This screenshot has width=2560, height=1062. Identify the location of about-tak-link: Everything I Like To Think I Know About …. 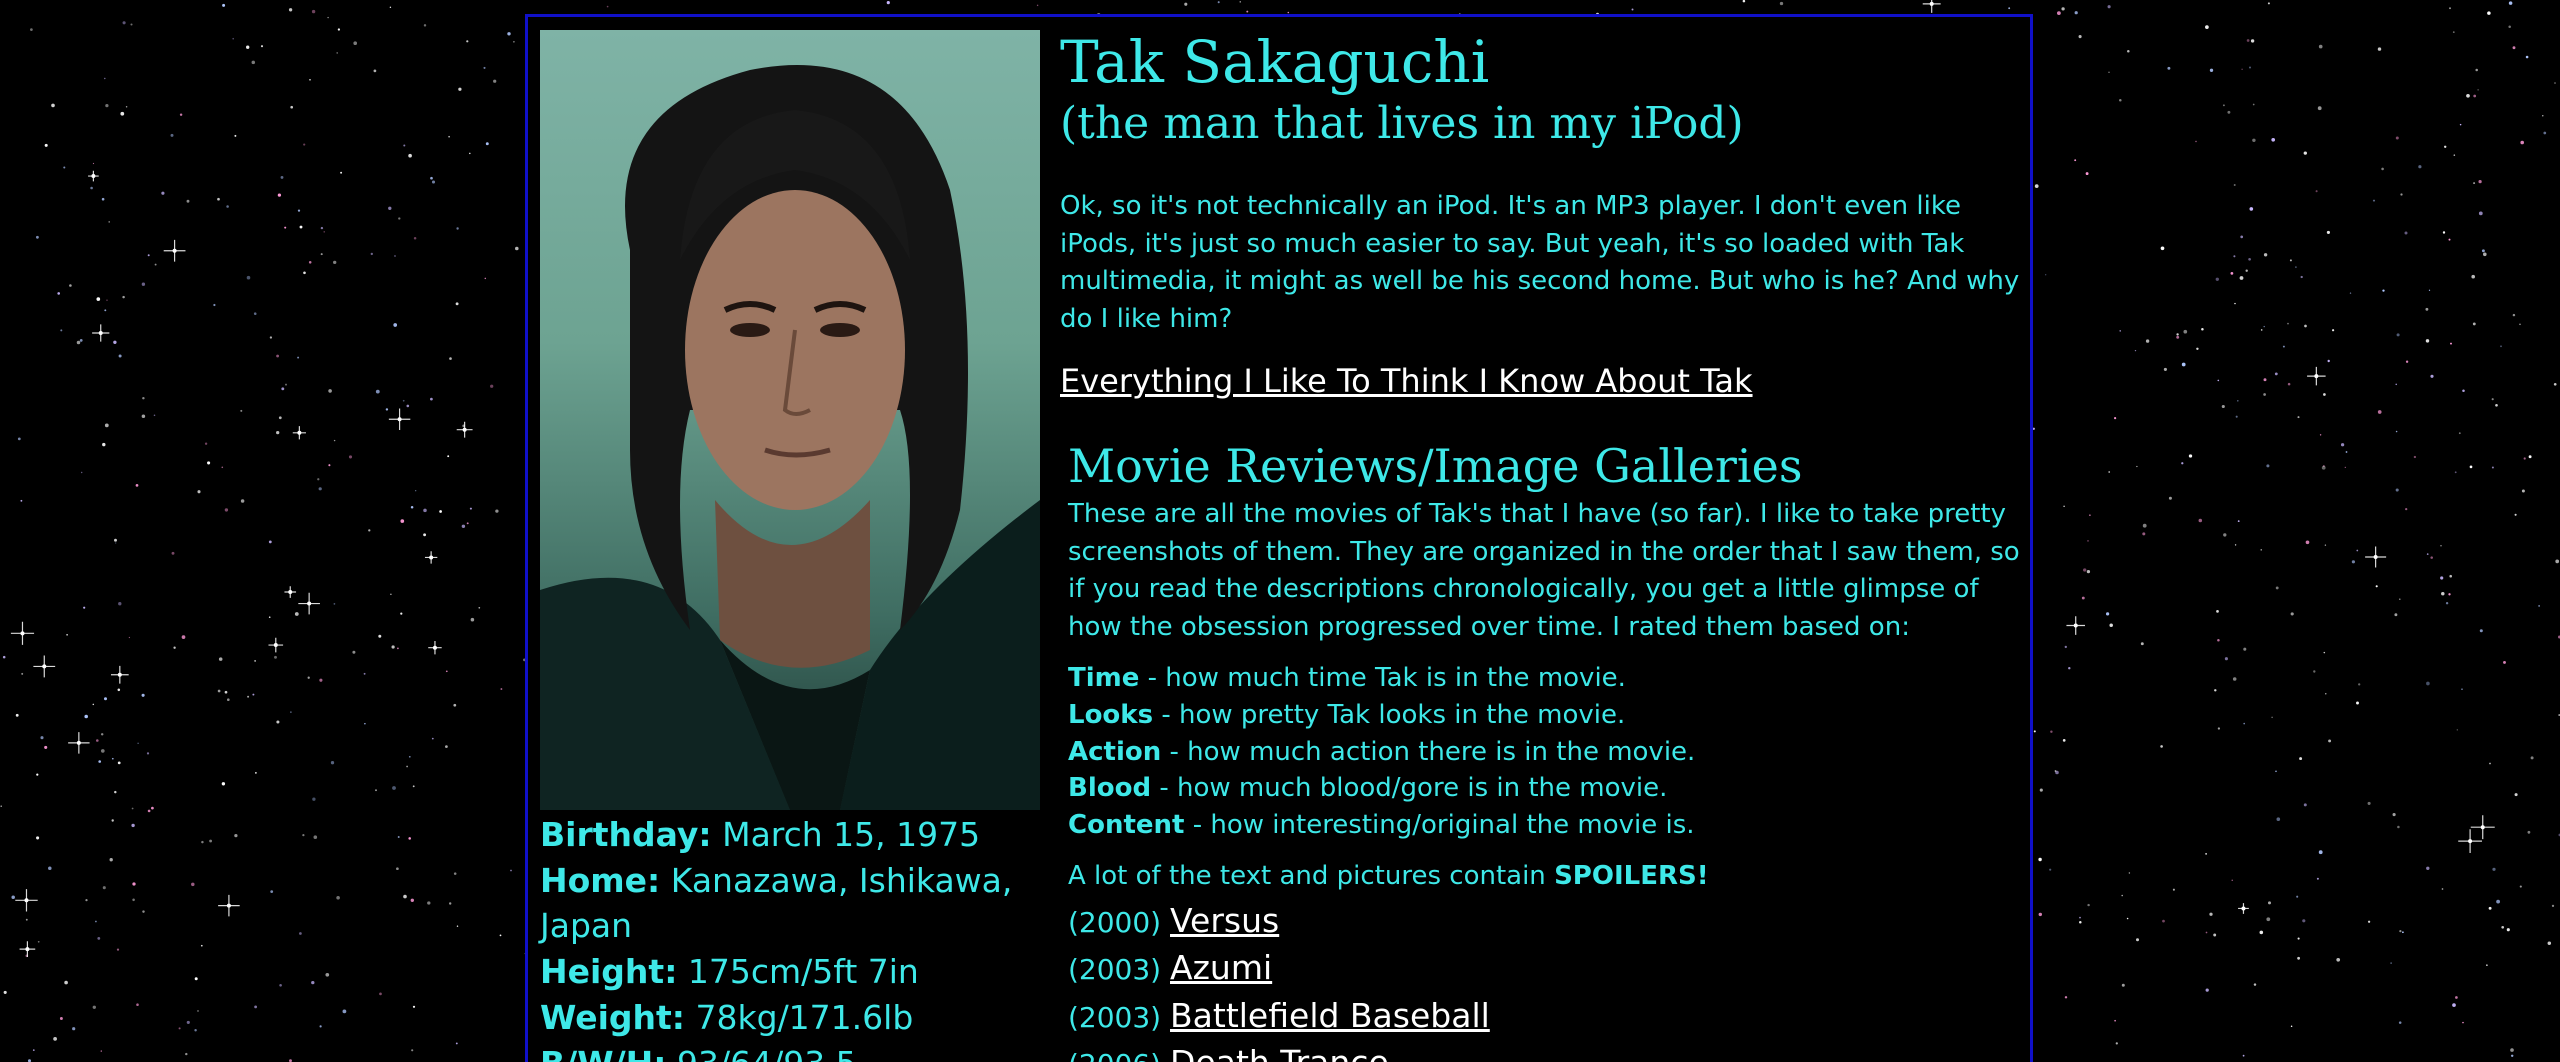
(1406, 381).